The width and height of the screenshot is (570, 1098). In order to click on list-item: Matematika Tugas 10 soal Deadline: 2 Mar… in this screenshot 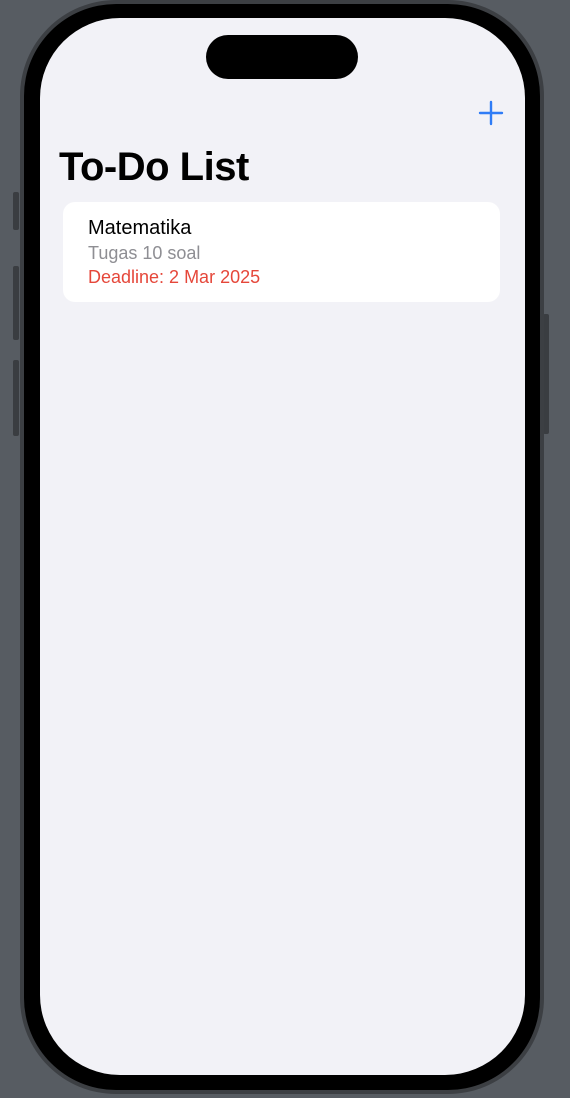, I will do `click(281, 252)`.